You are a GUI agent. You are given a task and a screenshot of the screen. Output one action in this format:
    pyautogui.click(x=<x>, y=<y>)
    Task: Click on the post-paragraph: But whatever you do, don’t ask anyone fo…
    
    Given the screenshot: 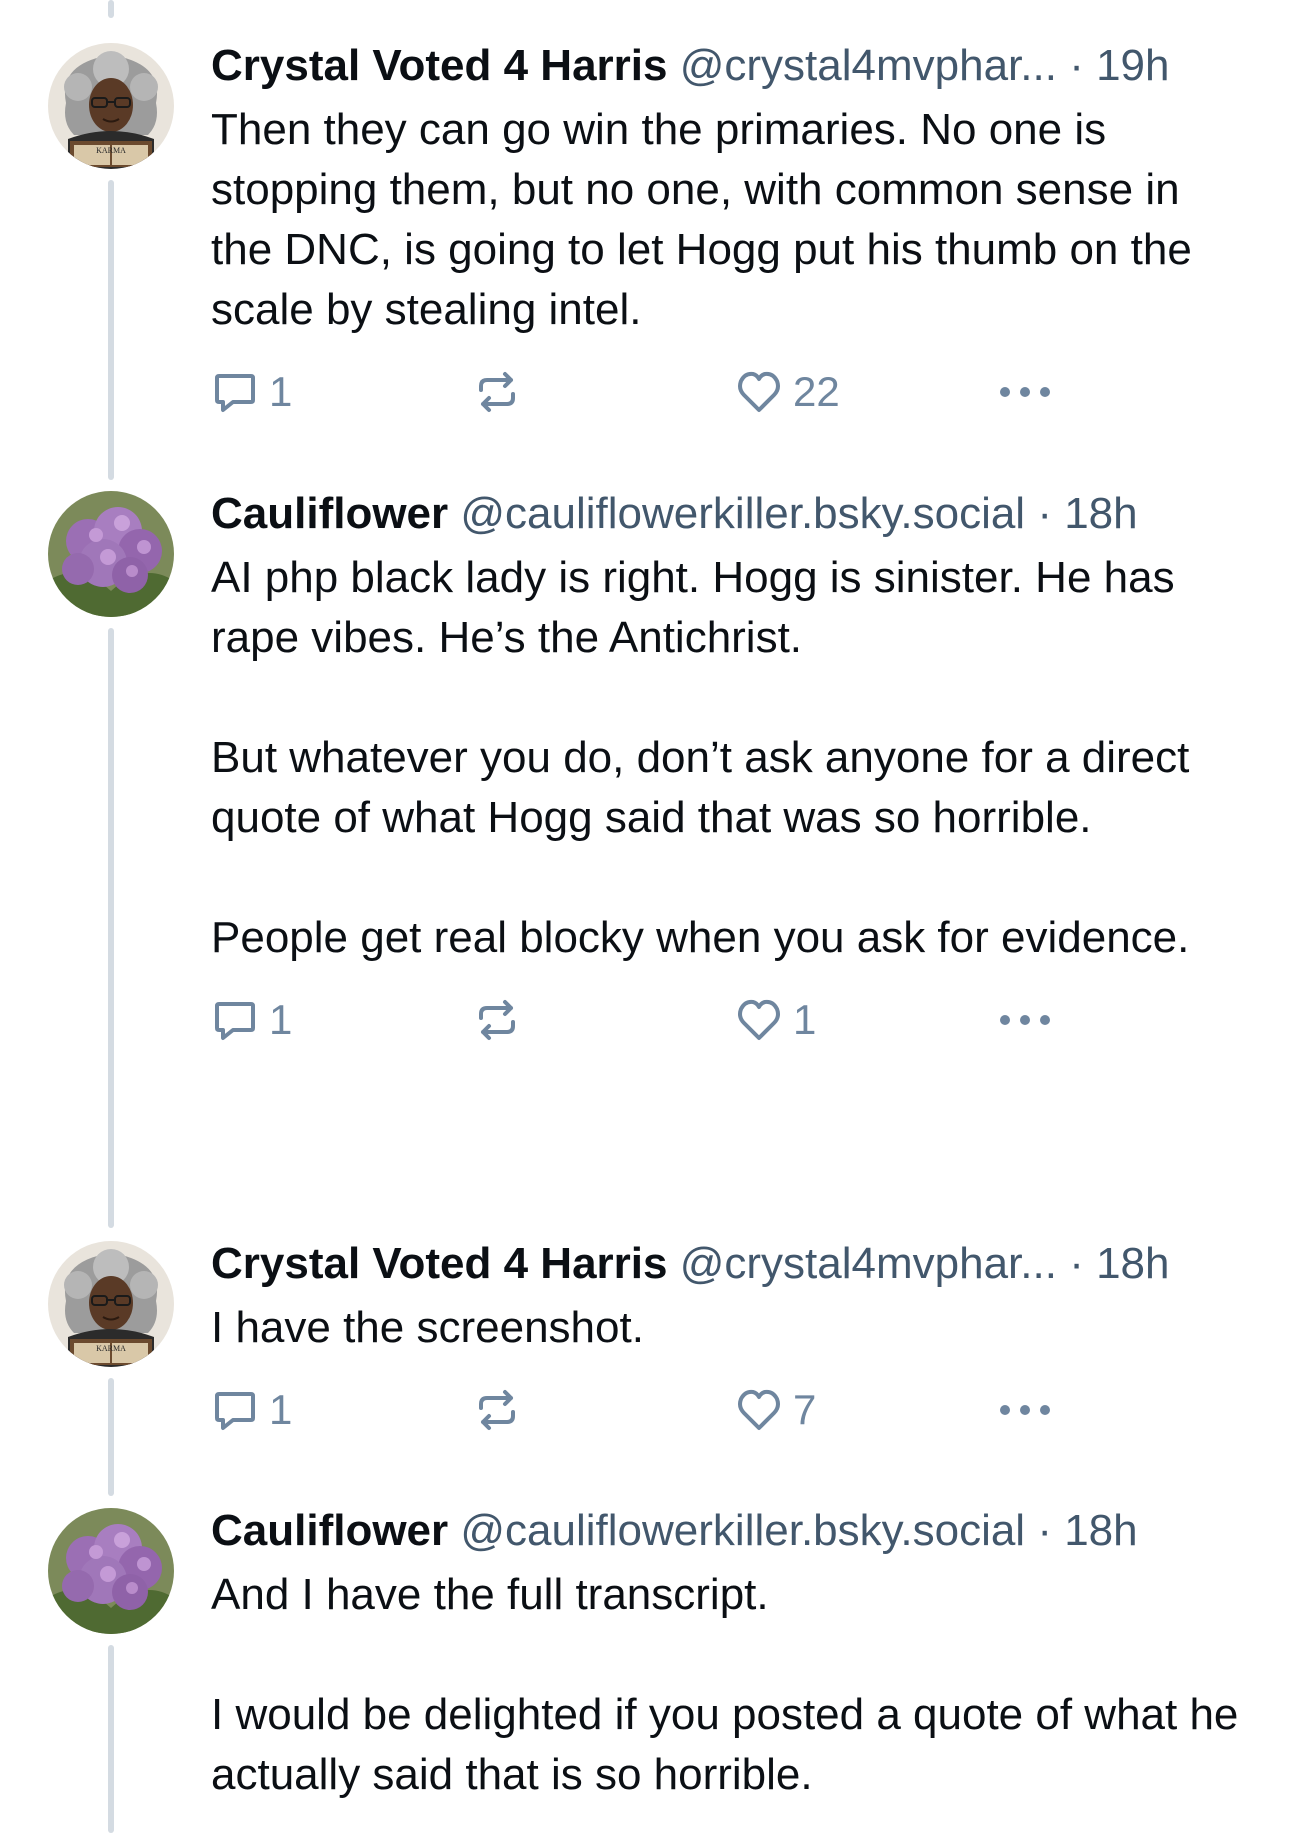 What is the action you would take?
    pyautogui.click(x=700, y=787)
    